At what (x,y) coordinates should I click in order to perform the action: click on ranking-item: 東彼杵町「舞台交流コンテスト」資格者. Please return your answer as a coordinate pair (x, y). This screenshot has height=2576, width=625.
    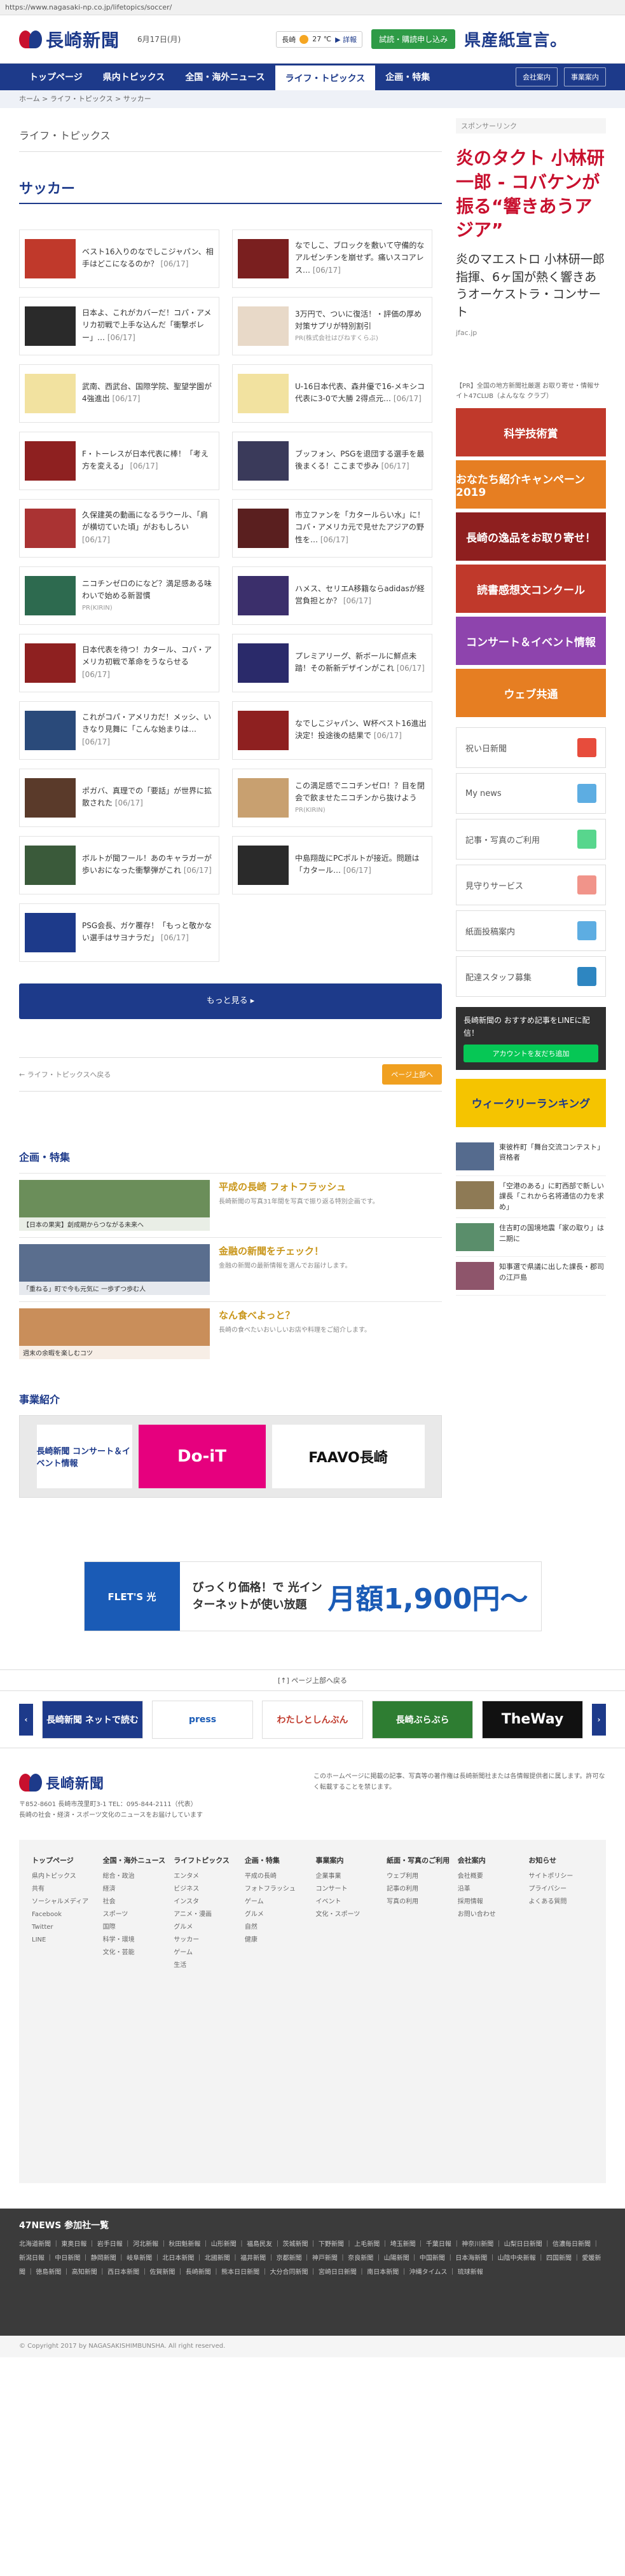
    Looking at the image, I should click on (531, 1156).